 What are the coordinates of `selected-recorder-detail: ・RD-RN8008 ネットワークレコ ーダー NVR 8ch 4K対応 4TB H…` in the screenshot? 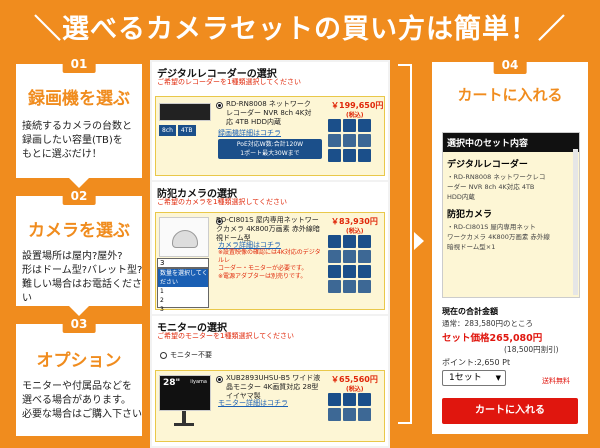 It's located at (496, 187).